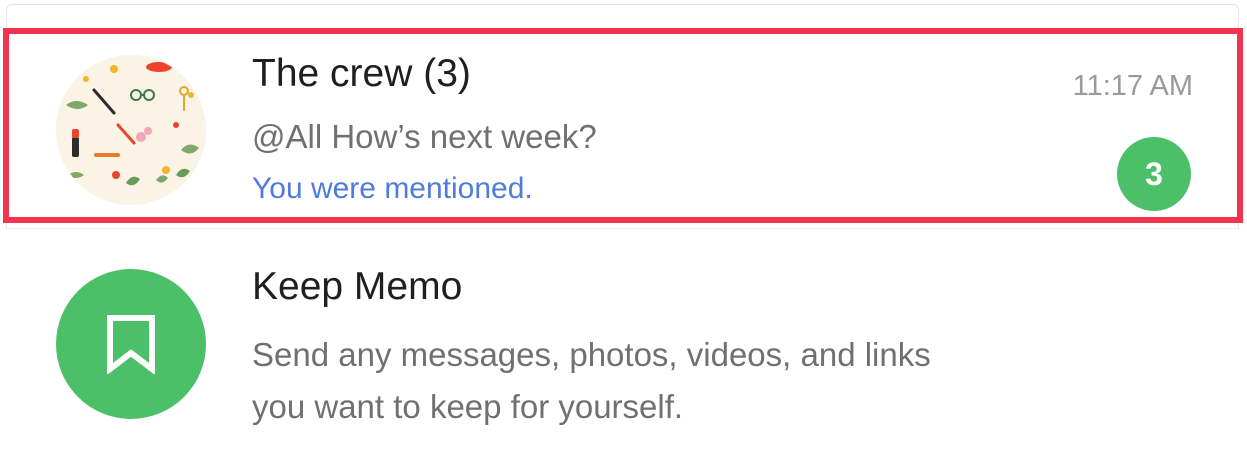 This screenshot has height=468, width=1247. What do you see at coordinates (357, 286) in the screenshot?
I see `chat-name: Keep Memo` at bounding box center [357, 286].